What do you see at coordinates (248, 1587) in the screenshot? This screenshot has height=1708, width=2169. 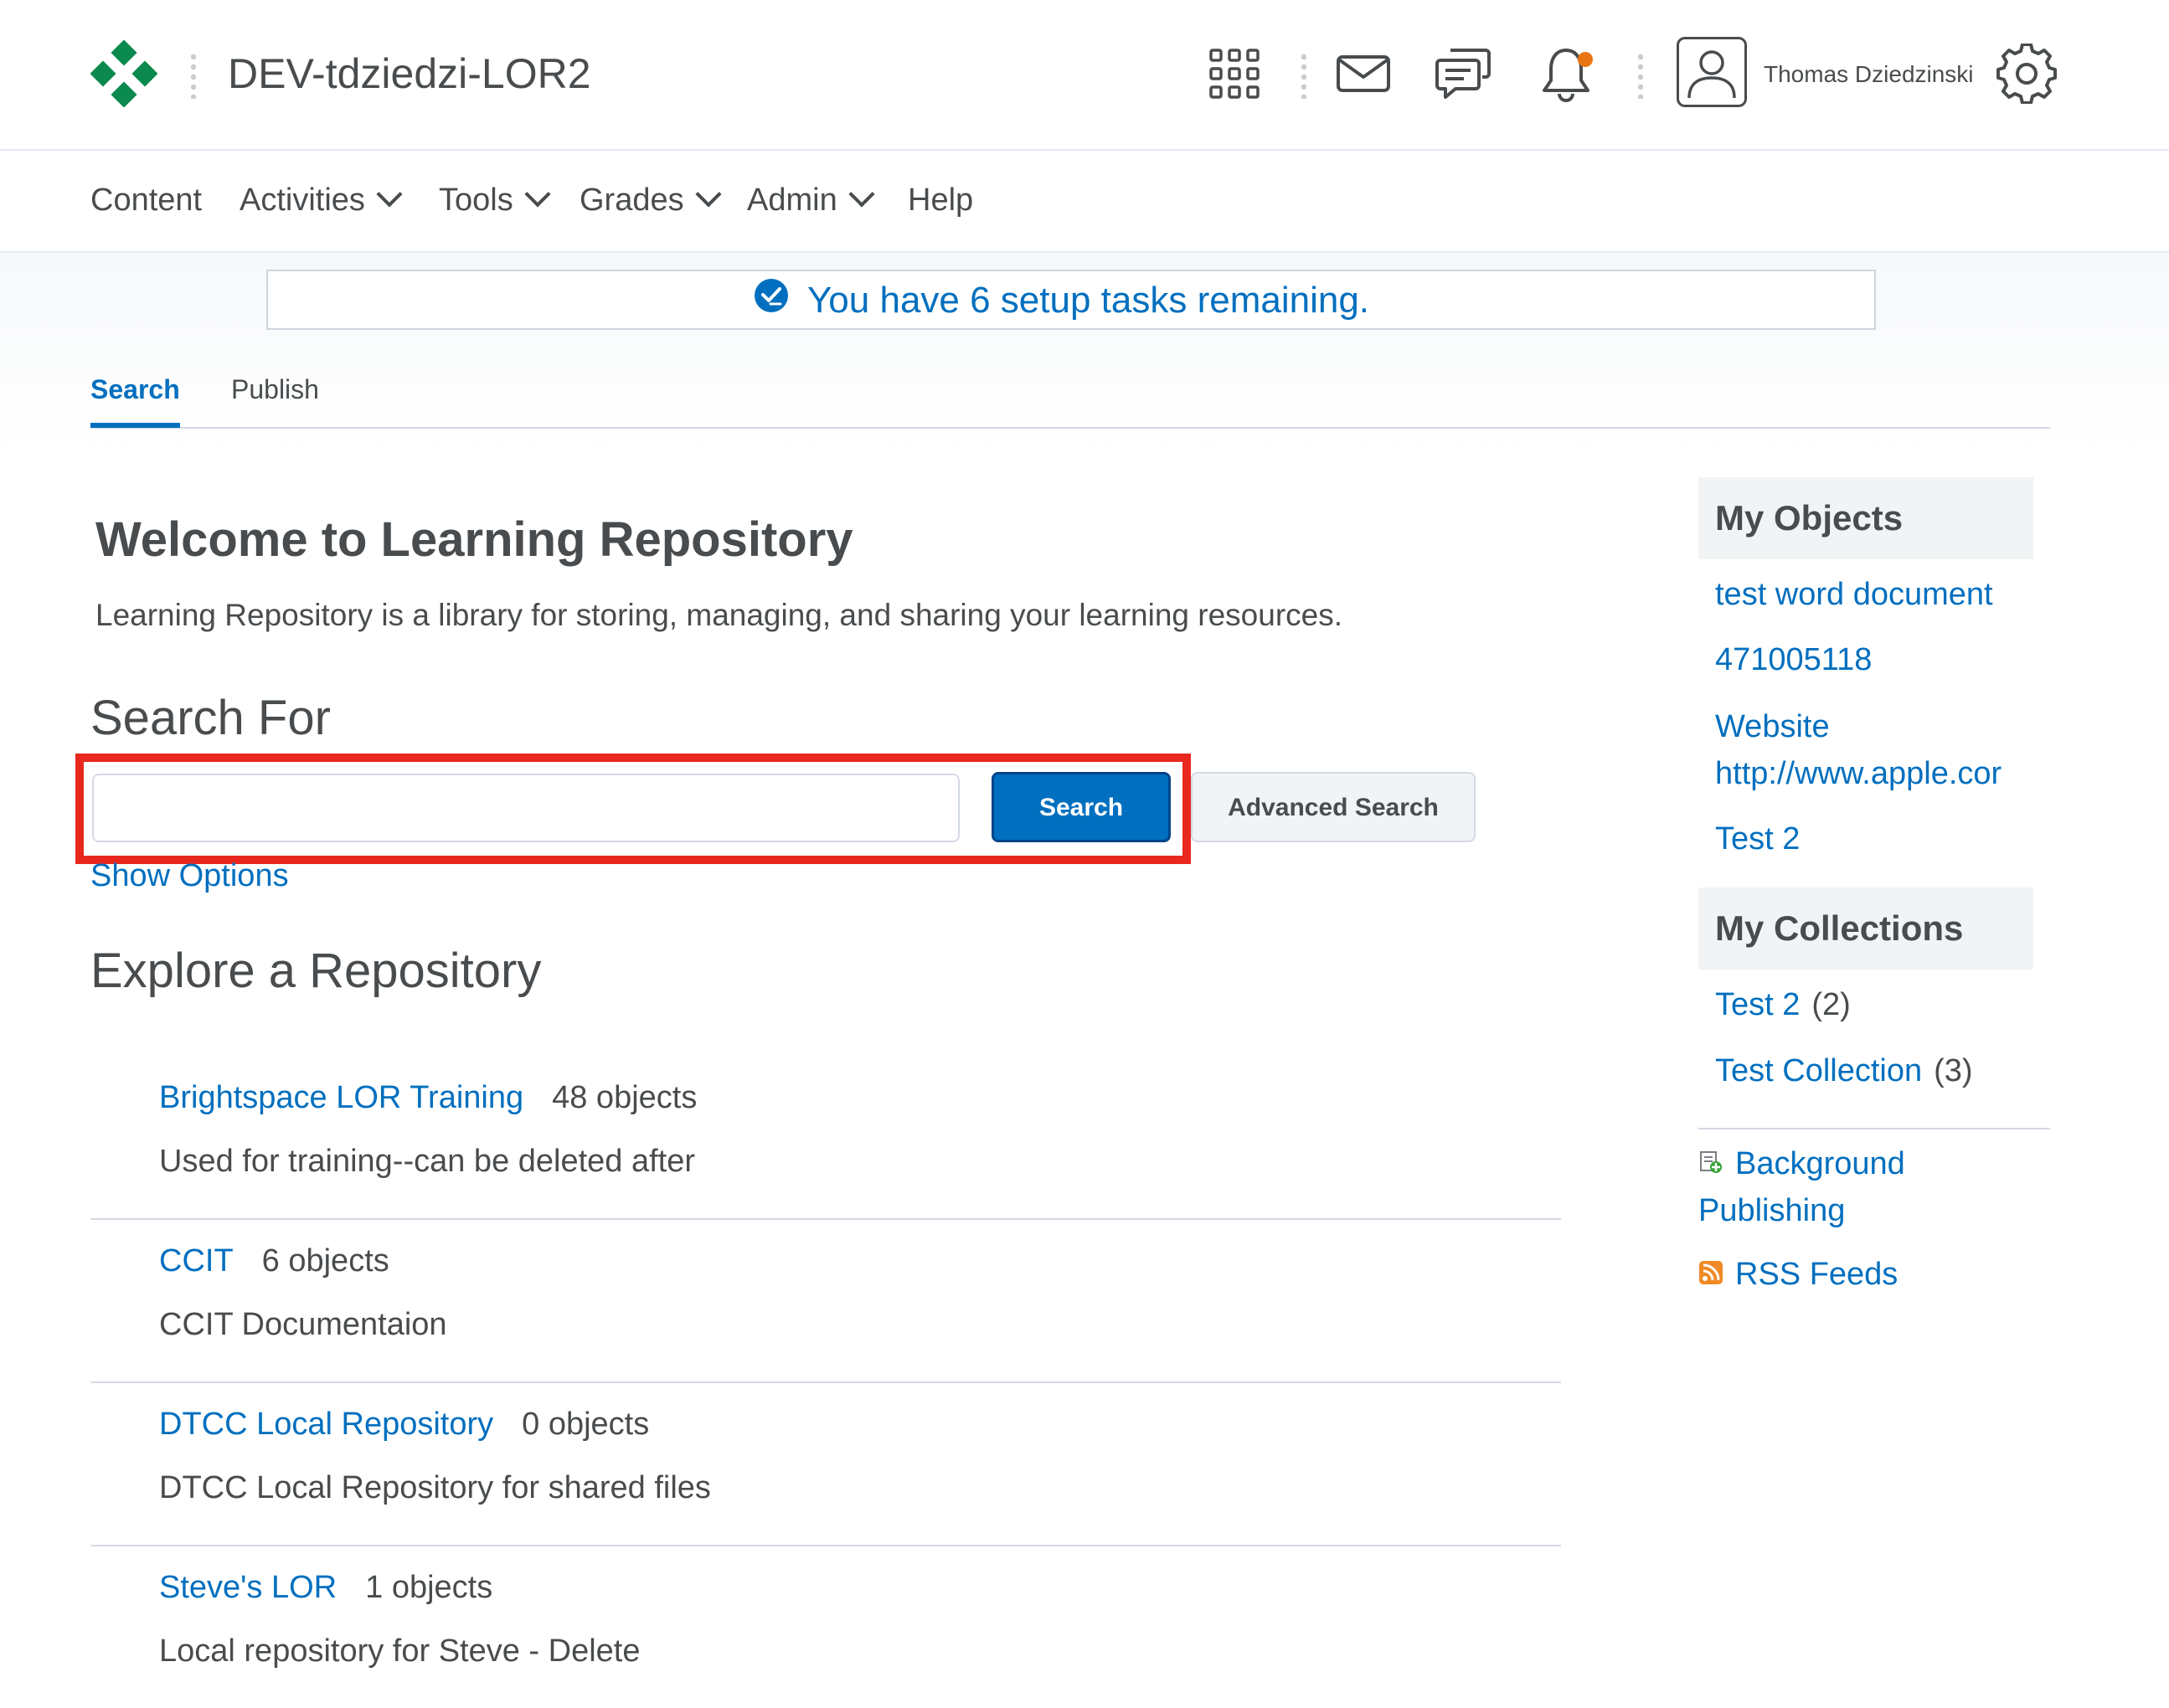 I see `repository-link: Steve's LOR` at bounding box center [248, 1587].